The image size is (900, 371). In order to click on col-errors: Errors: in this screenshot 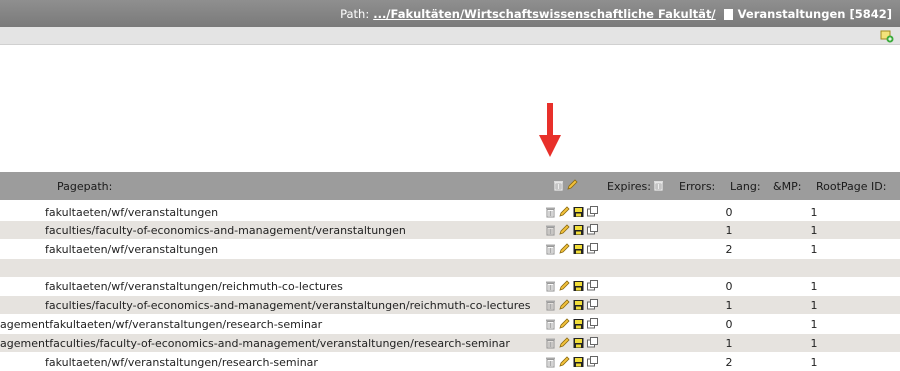, I will do `click(697, 186)`.